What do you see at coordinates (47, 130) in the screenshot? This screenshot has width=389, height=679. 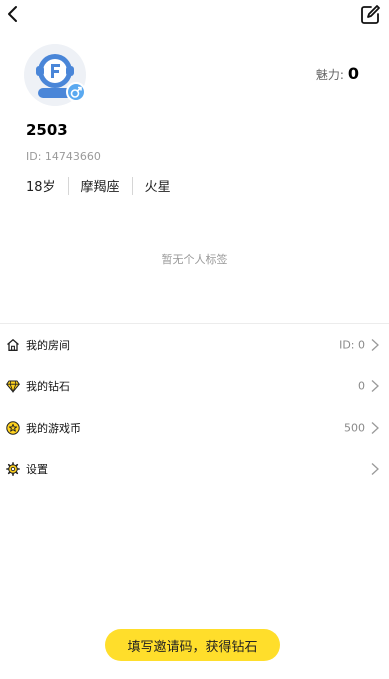 I see `nickname: 2503` at bounding box center [47, 130].